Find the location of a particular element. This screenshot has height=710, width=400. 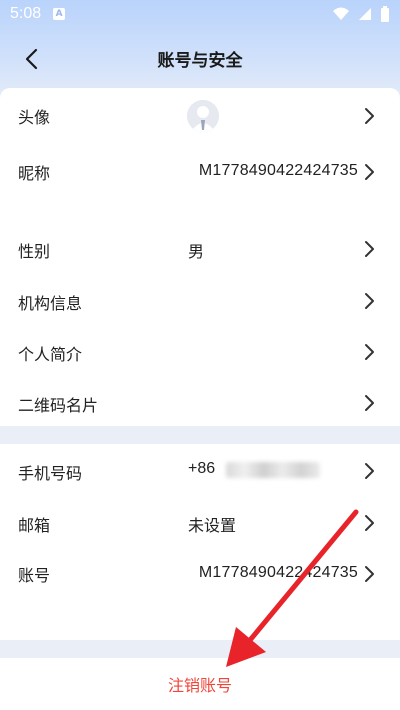

email-row: 邮箱 未设置 is located at coordinates (200, 521).